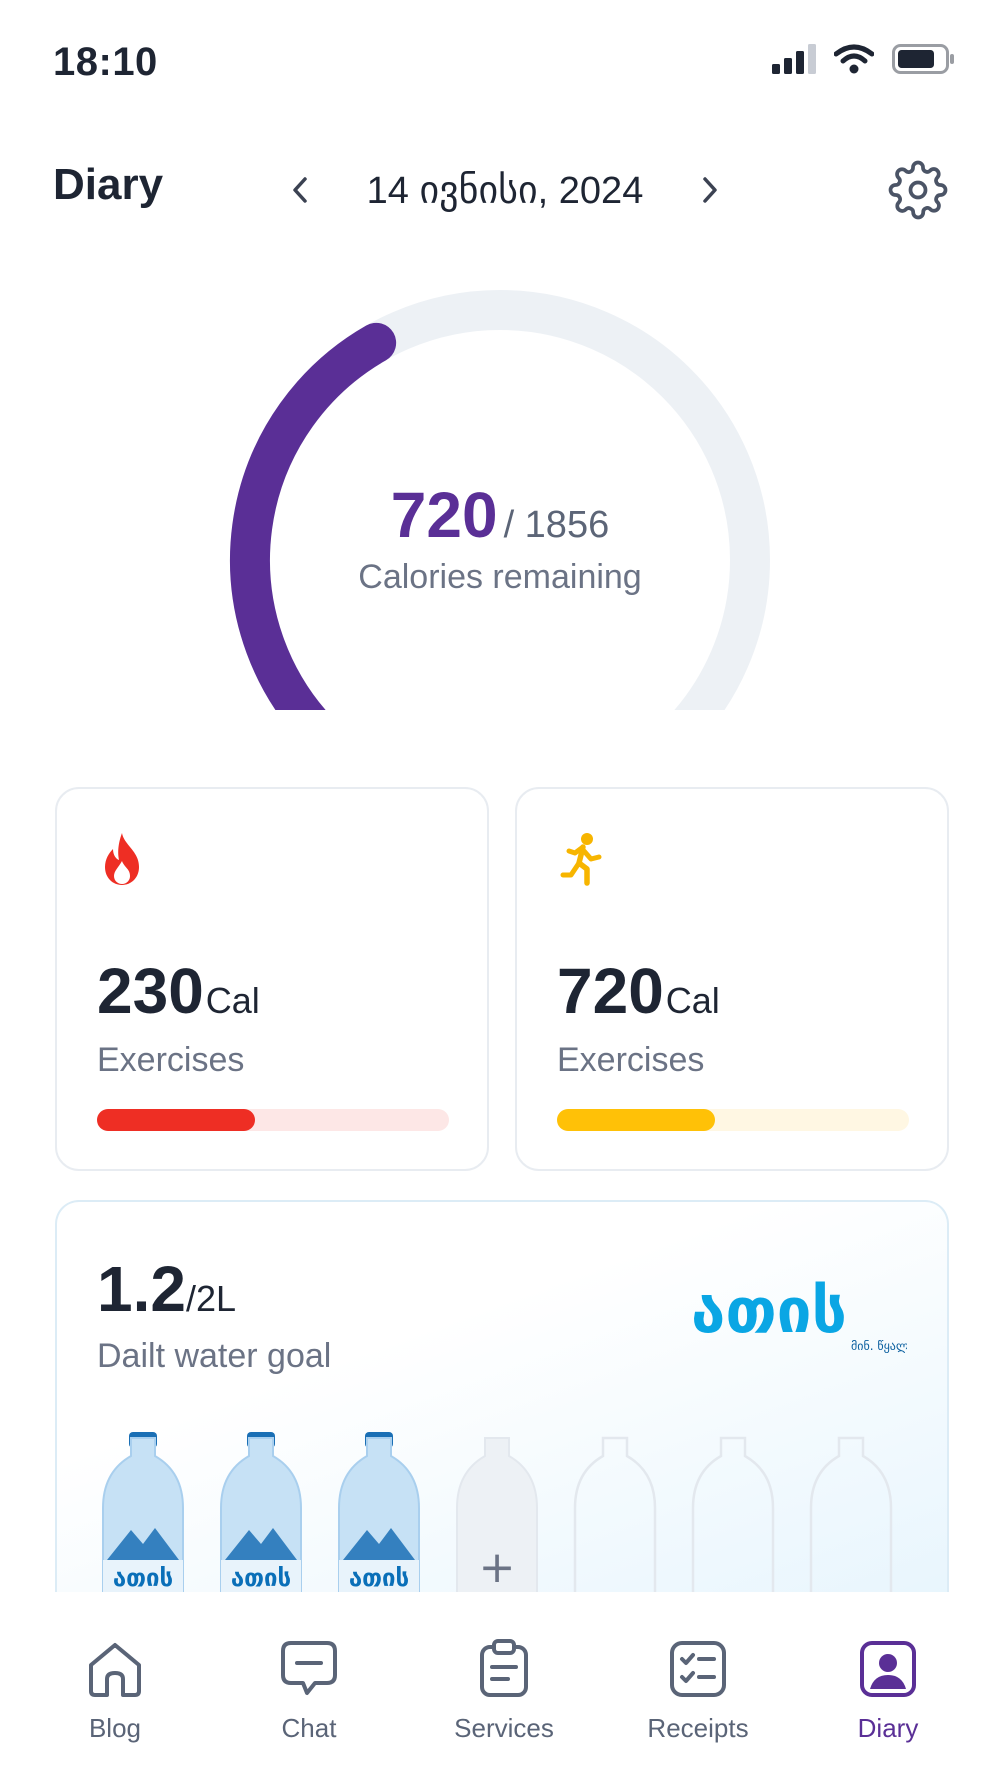 The image size is (1000, 1778). What do you see at coordinates (581, 859) in the screenshot?
I see `running-person-icon` at bounding box center [581, 859].